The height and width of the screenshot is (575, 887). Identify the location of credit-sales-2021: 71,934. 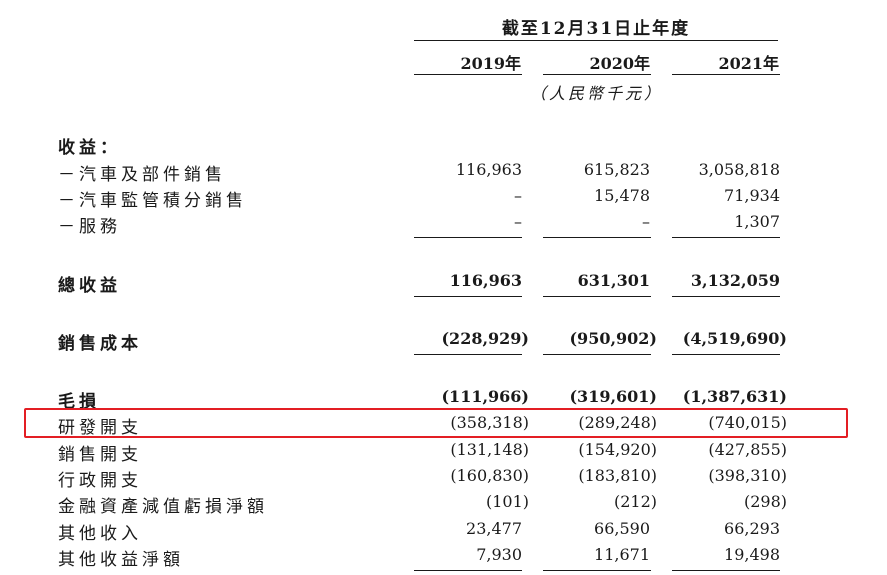
(752, 195).